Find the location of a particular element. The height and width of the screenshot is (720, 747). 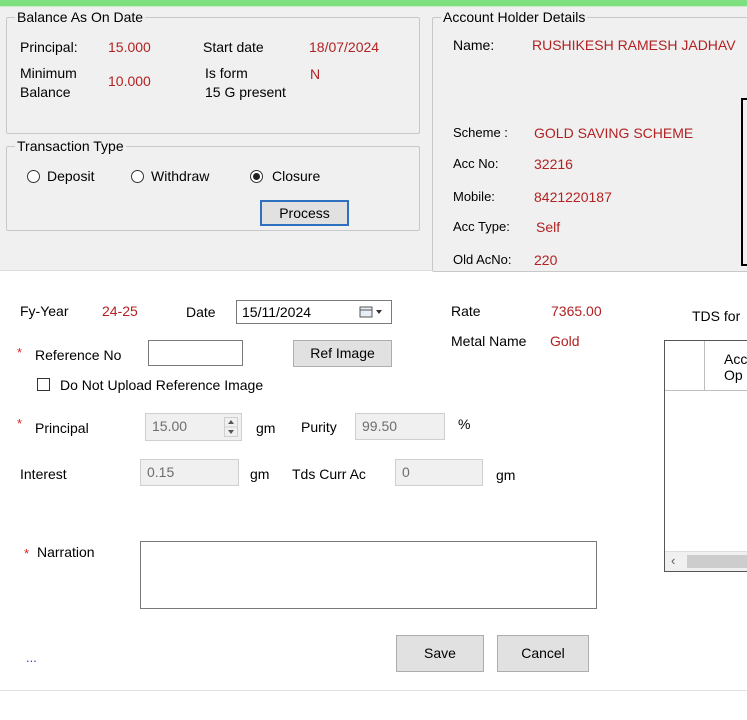

mobile-value: 8421220187 is located at coordinates (573, 197).